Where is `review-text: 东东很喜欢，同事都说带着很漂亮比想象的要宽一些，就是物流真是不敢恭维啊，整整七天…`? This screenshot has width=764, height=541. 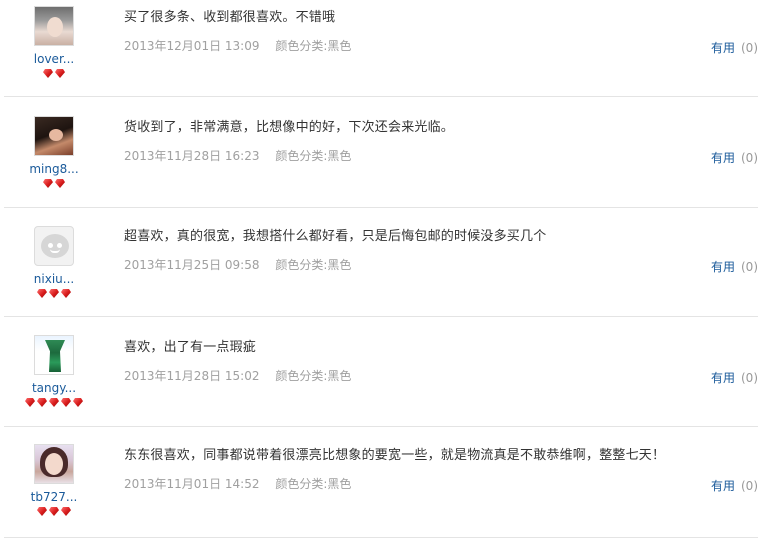
review-text: 东东很喜欢，同事都说带着很漂亮比想象的要宽一些，就是物流真是不敢恭维啊，整整七天… is located at coordinates (395, 455).